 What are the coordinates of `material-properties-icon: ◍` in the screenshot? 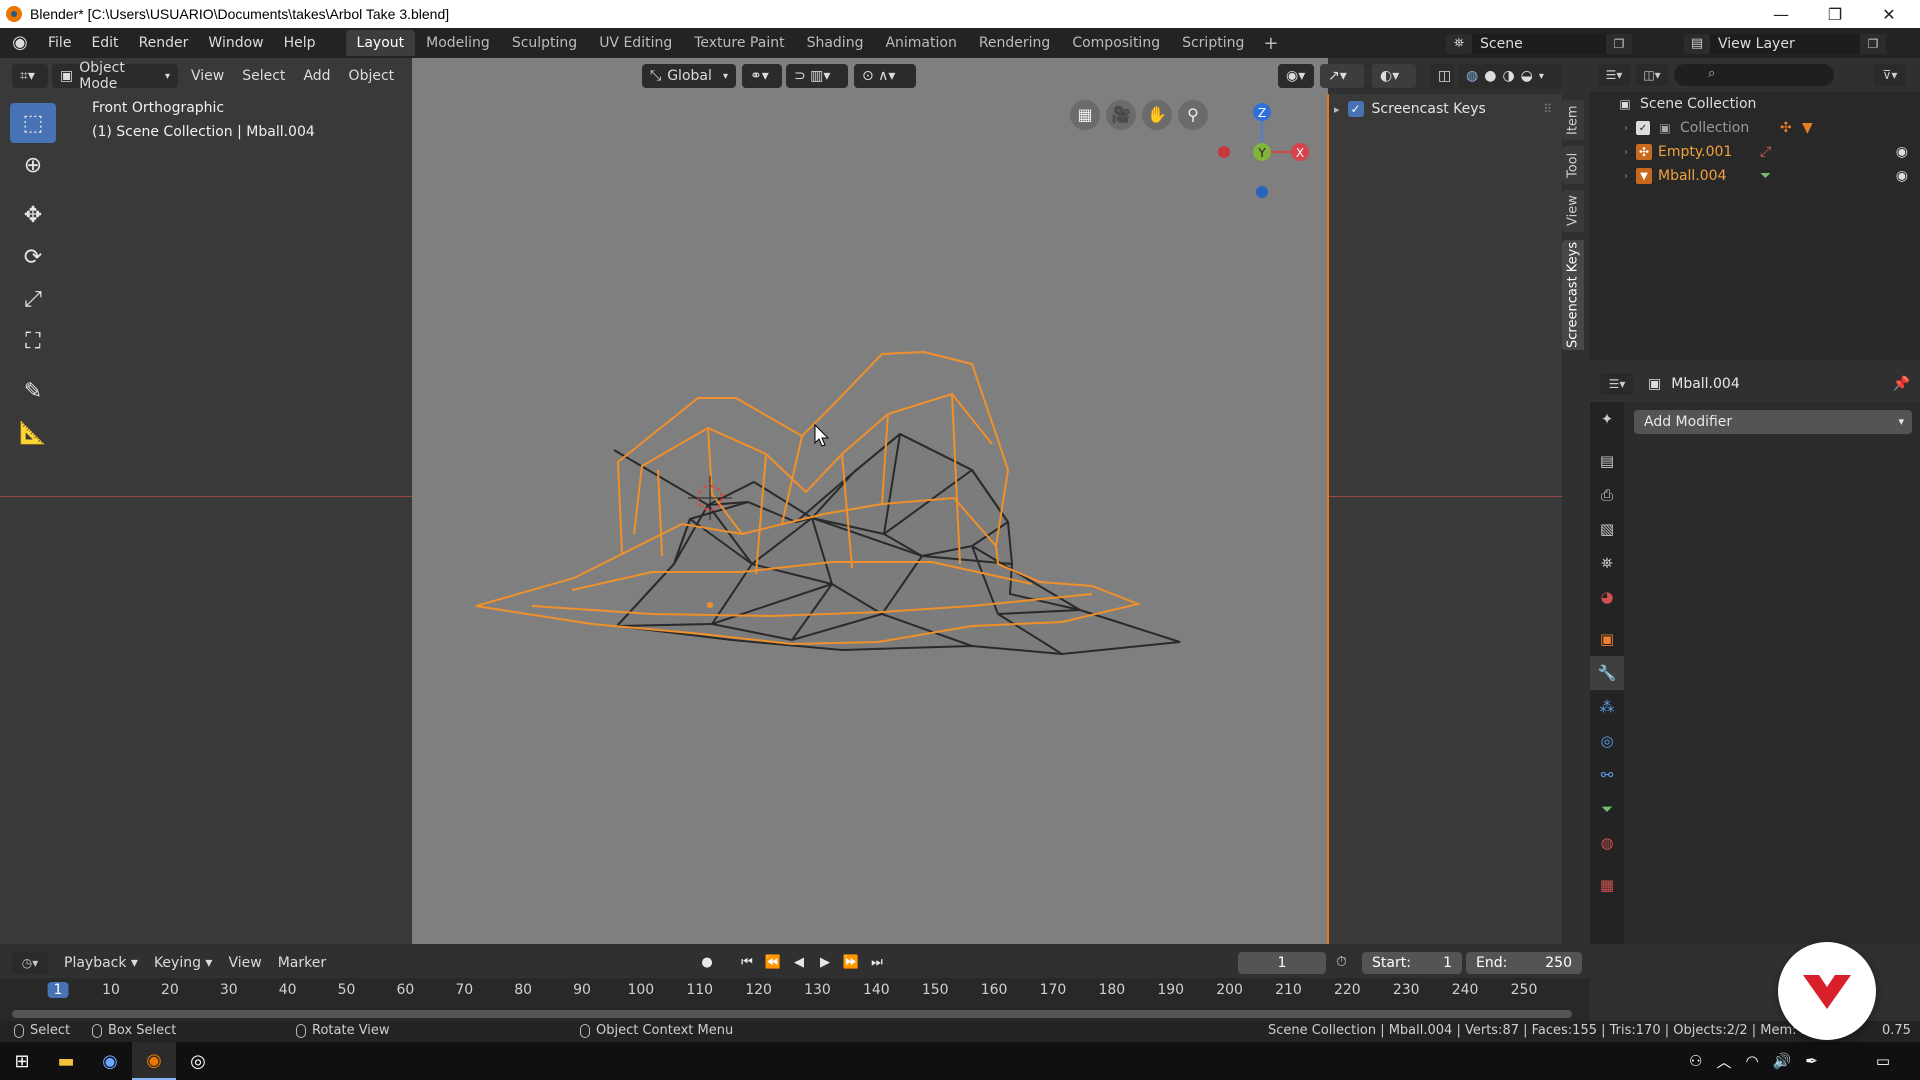 It's located at (1607, 843).